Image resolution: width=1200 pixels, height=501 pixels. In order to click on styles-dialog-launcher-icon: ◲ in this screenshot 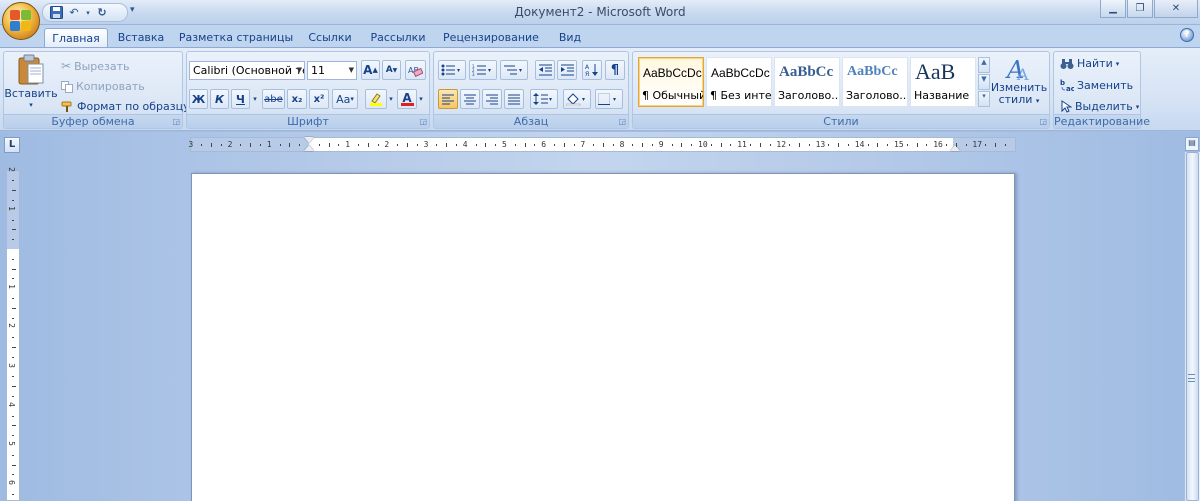, I will do `click(1043, 121)`.